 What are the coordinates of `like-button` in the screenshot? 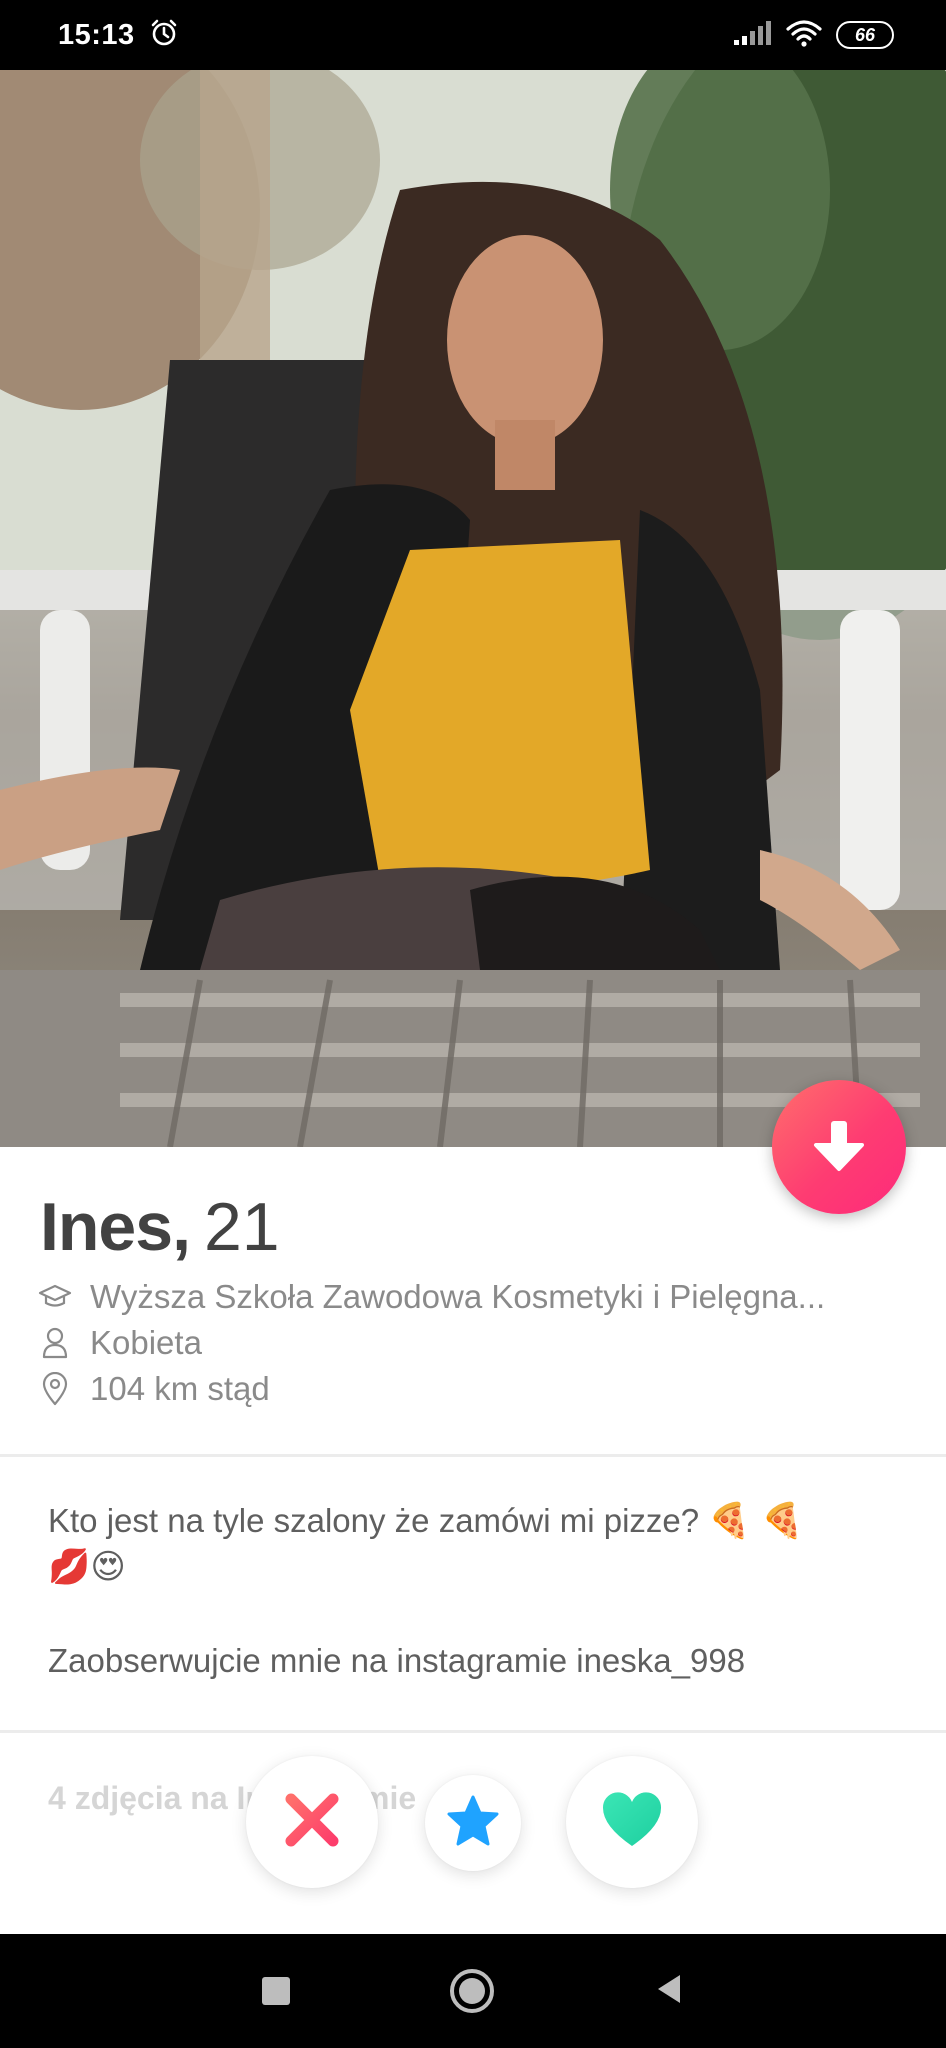 It's located at (632, 1822).